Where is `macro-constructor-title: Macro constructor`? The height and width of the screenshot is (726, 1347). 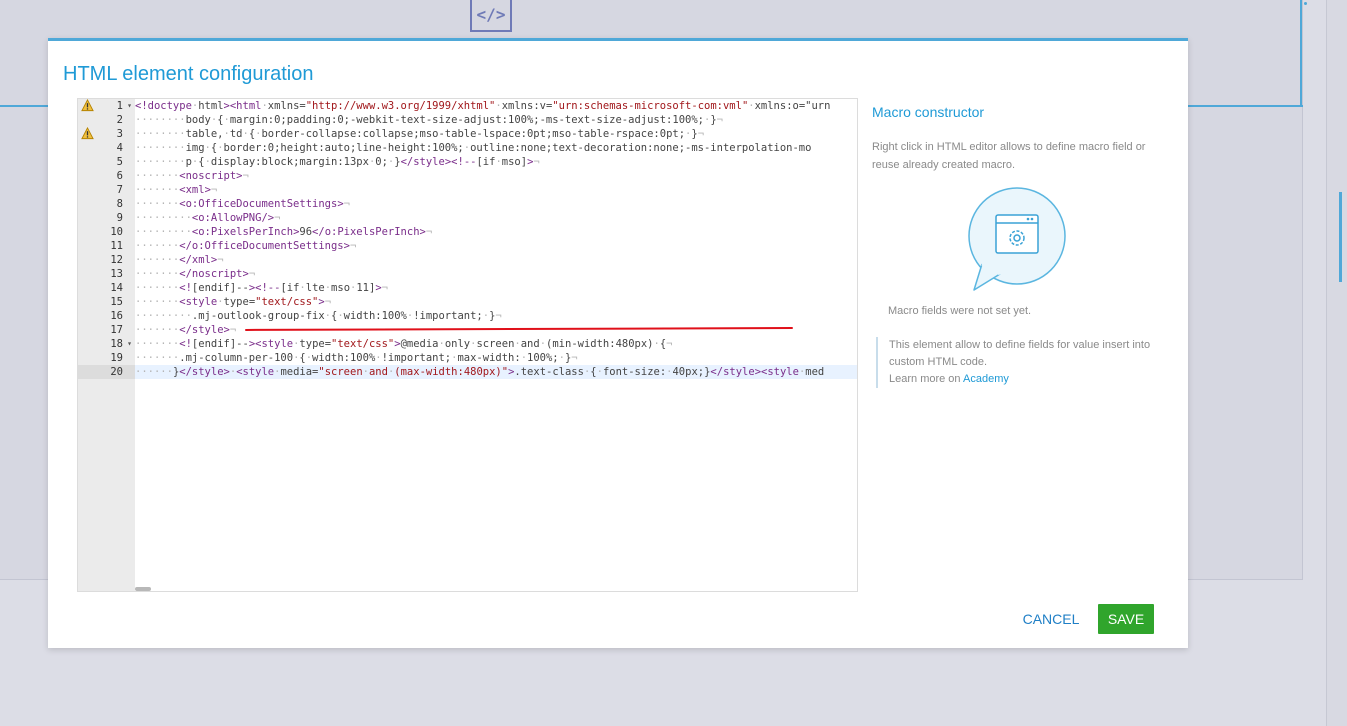 macro-constructor-title: Macro constructor is located at coordinates (928, 112).